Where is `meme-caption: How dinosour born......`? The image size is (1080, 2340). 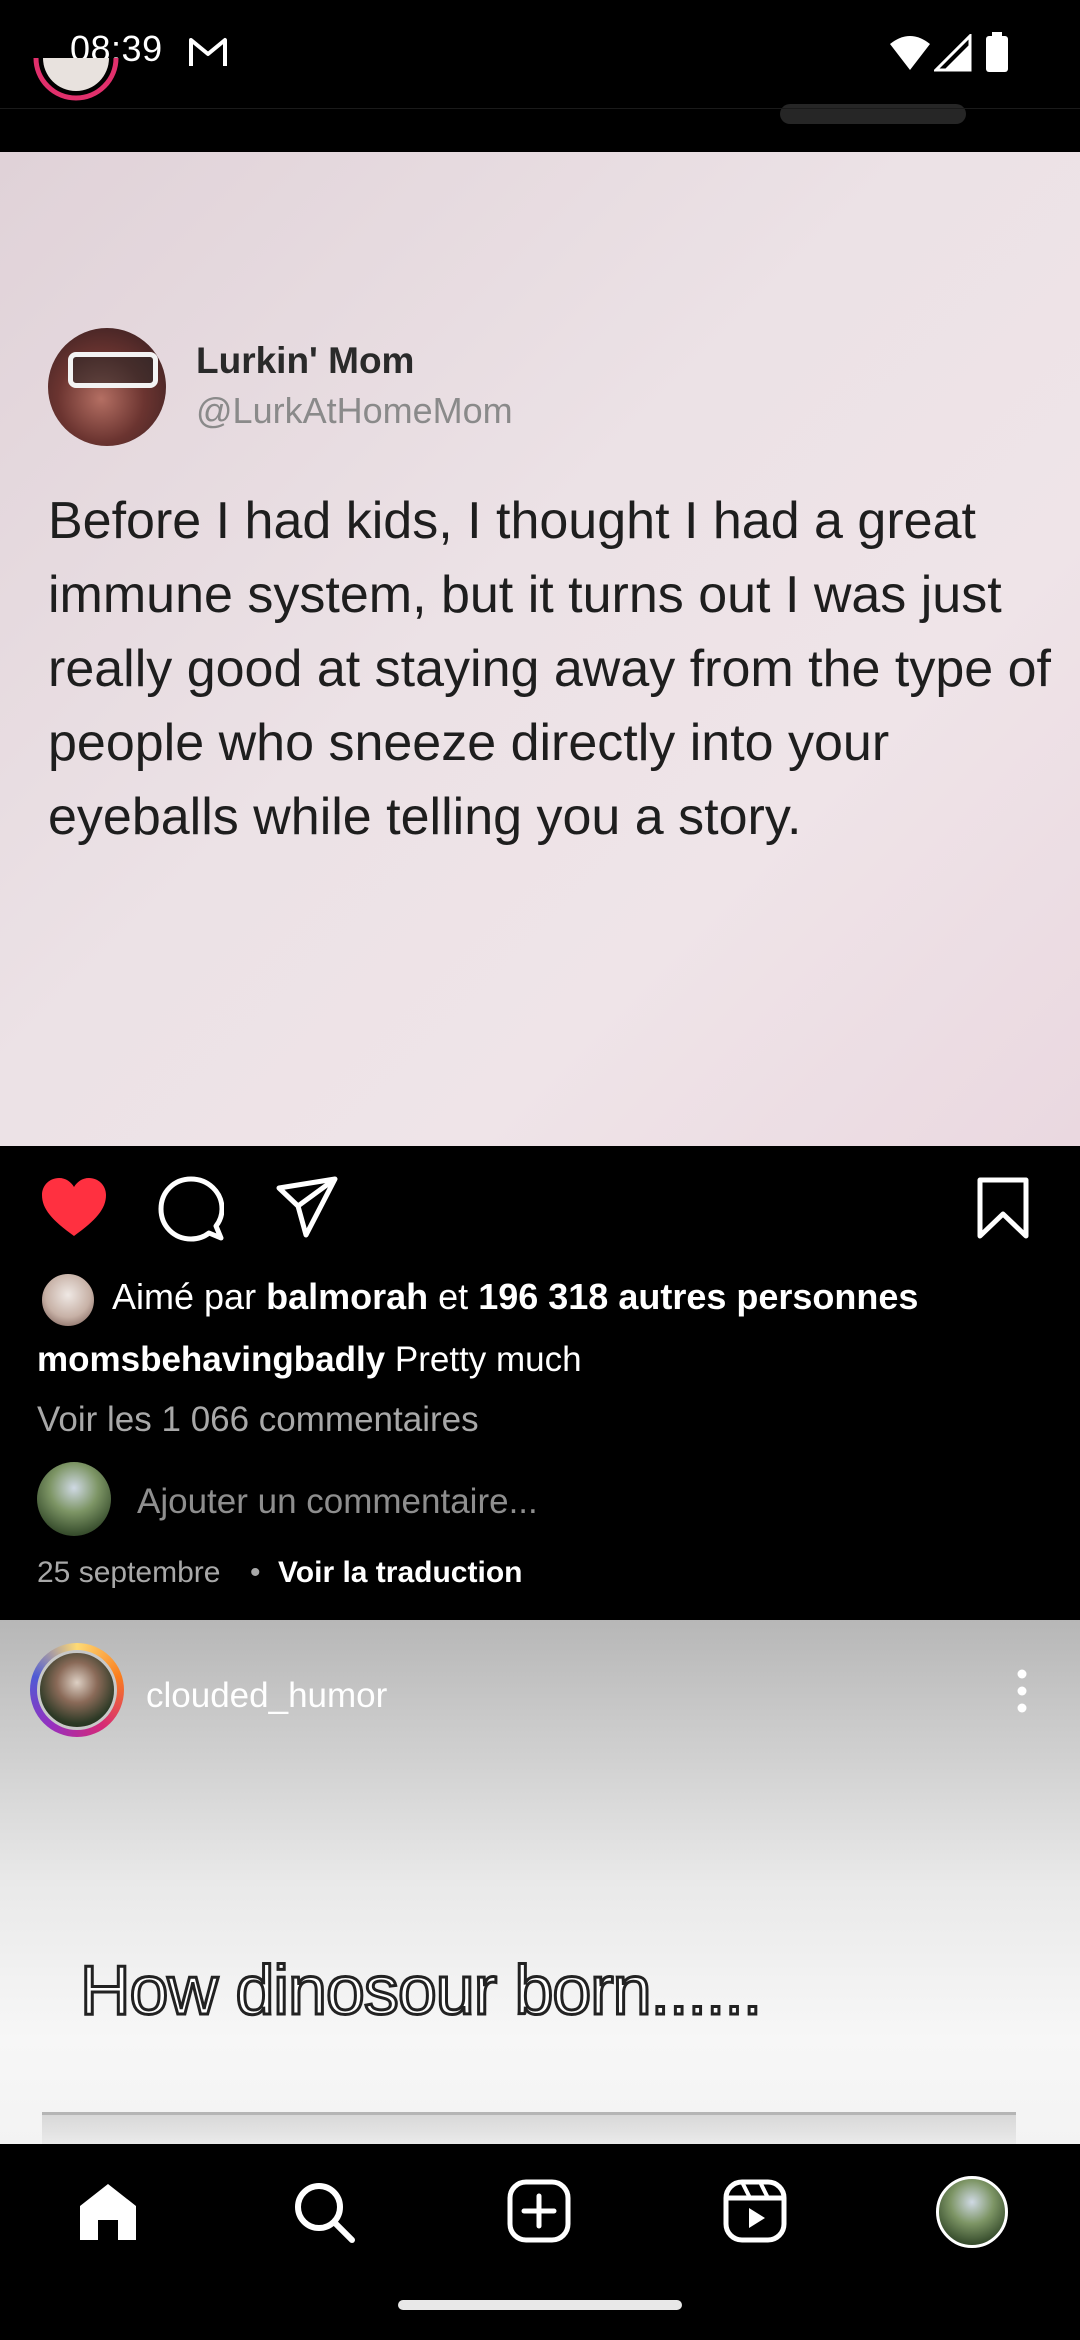
meme-caption: How dinosour born...... is located at coordinates (420, 1990).